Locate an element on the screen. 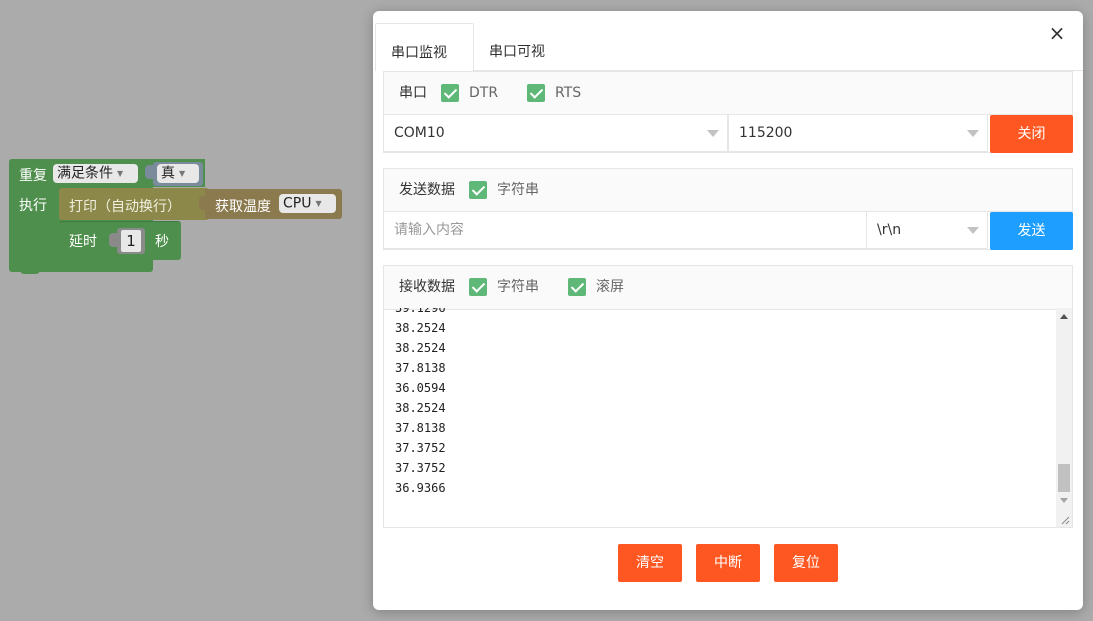  reset-button: 复位 is located at coordinates (806, 563).